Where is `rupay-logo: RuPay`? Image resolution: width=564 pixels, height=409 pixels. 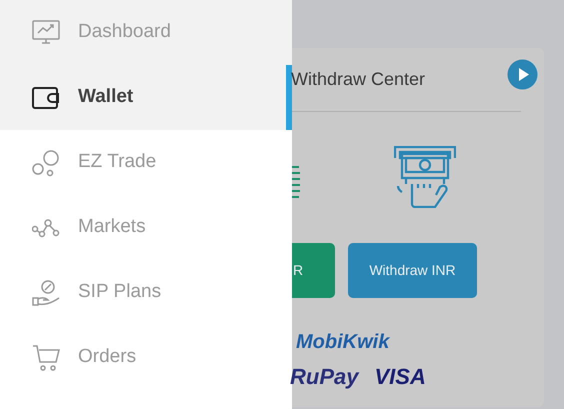 rupay-logo: RuPay is located at coordinates (324, 377).